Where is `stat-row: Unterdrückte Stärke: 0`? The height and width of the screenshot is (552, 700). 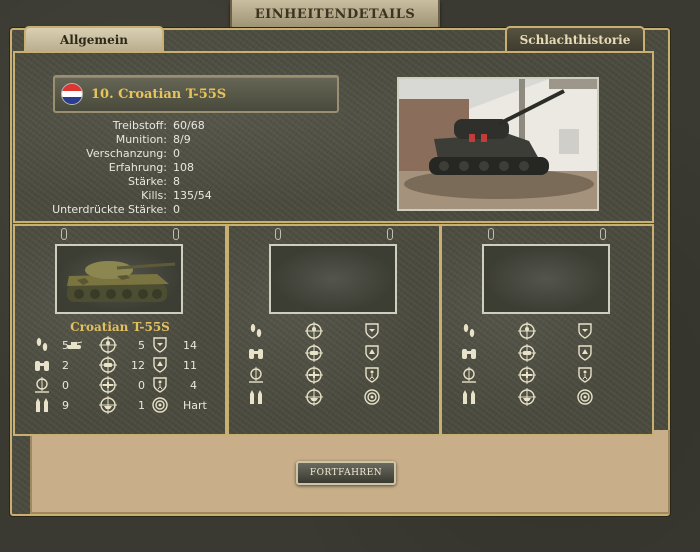
stat-row: Unterdrückte Stärke: 0 is located at coordinates (153, 210).